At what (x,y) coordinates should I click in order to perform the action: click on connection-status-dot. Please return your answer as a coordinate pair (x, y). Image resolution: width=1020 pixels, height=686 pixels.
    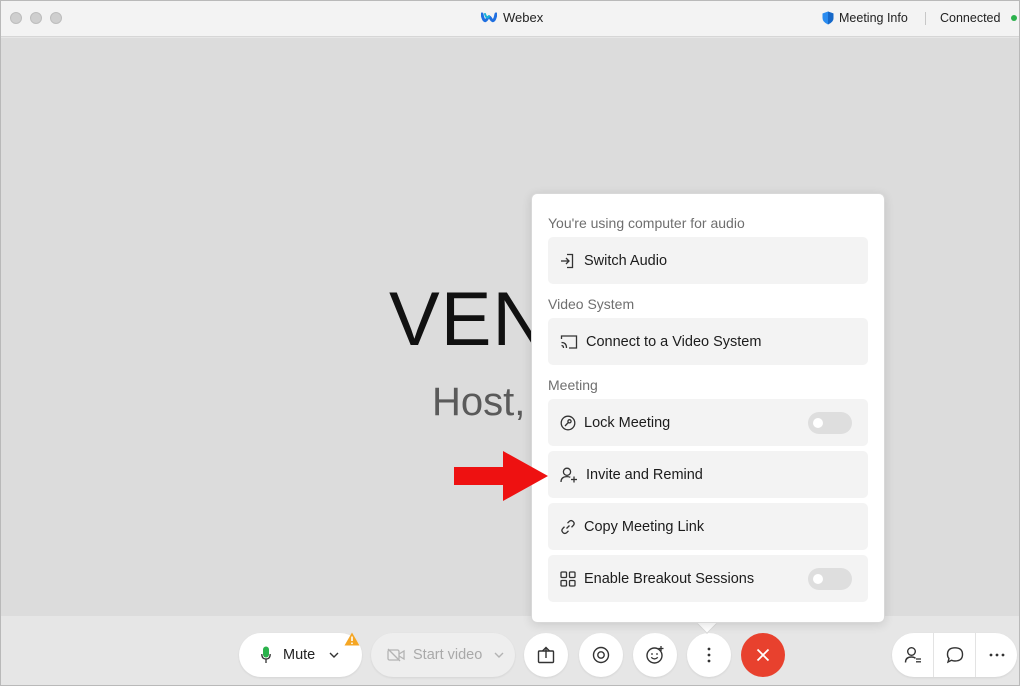
    Looking at the image, I should click on (1014, 18).